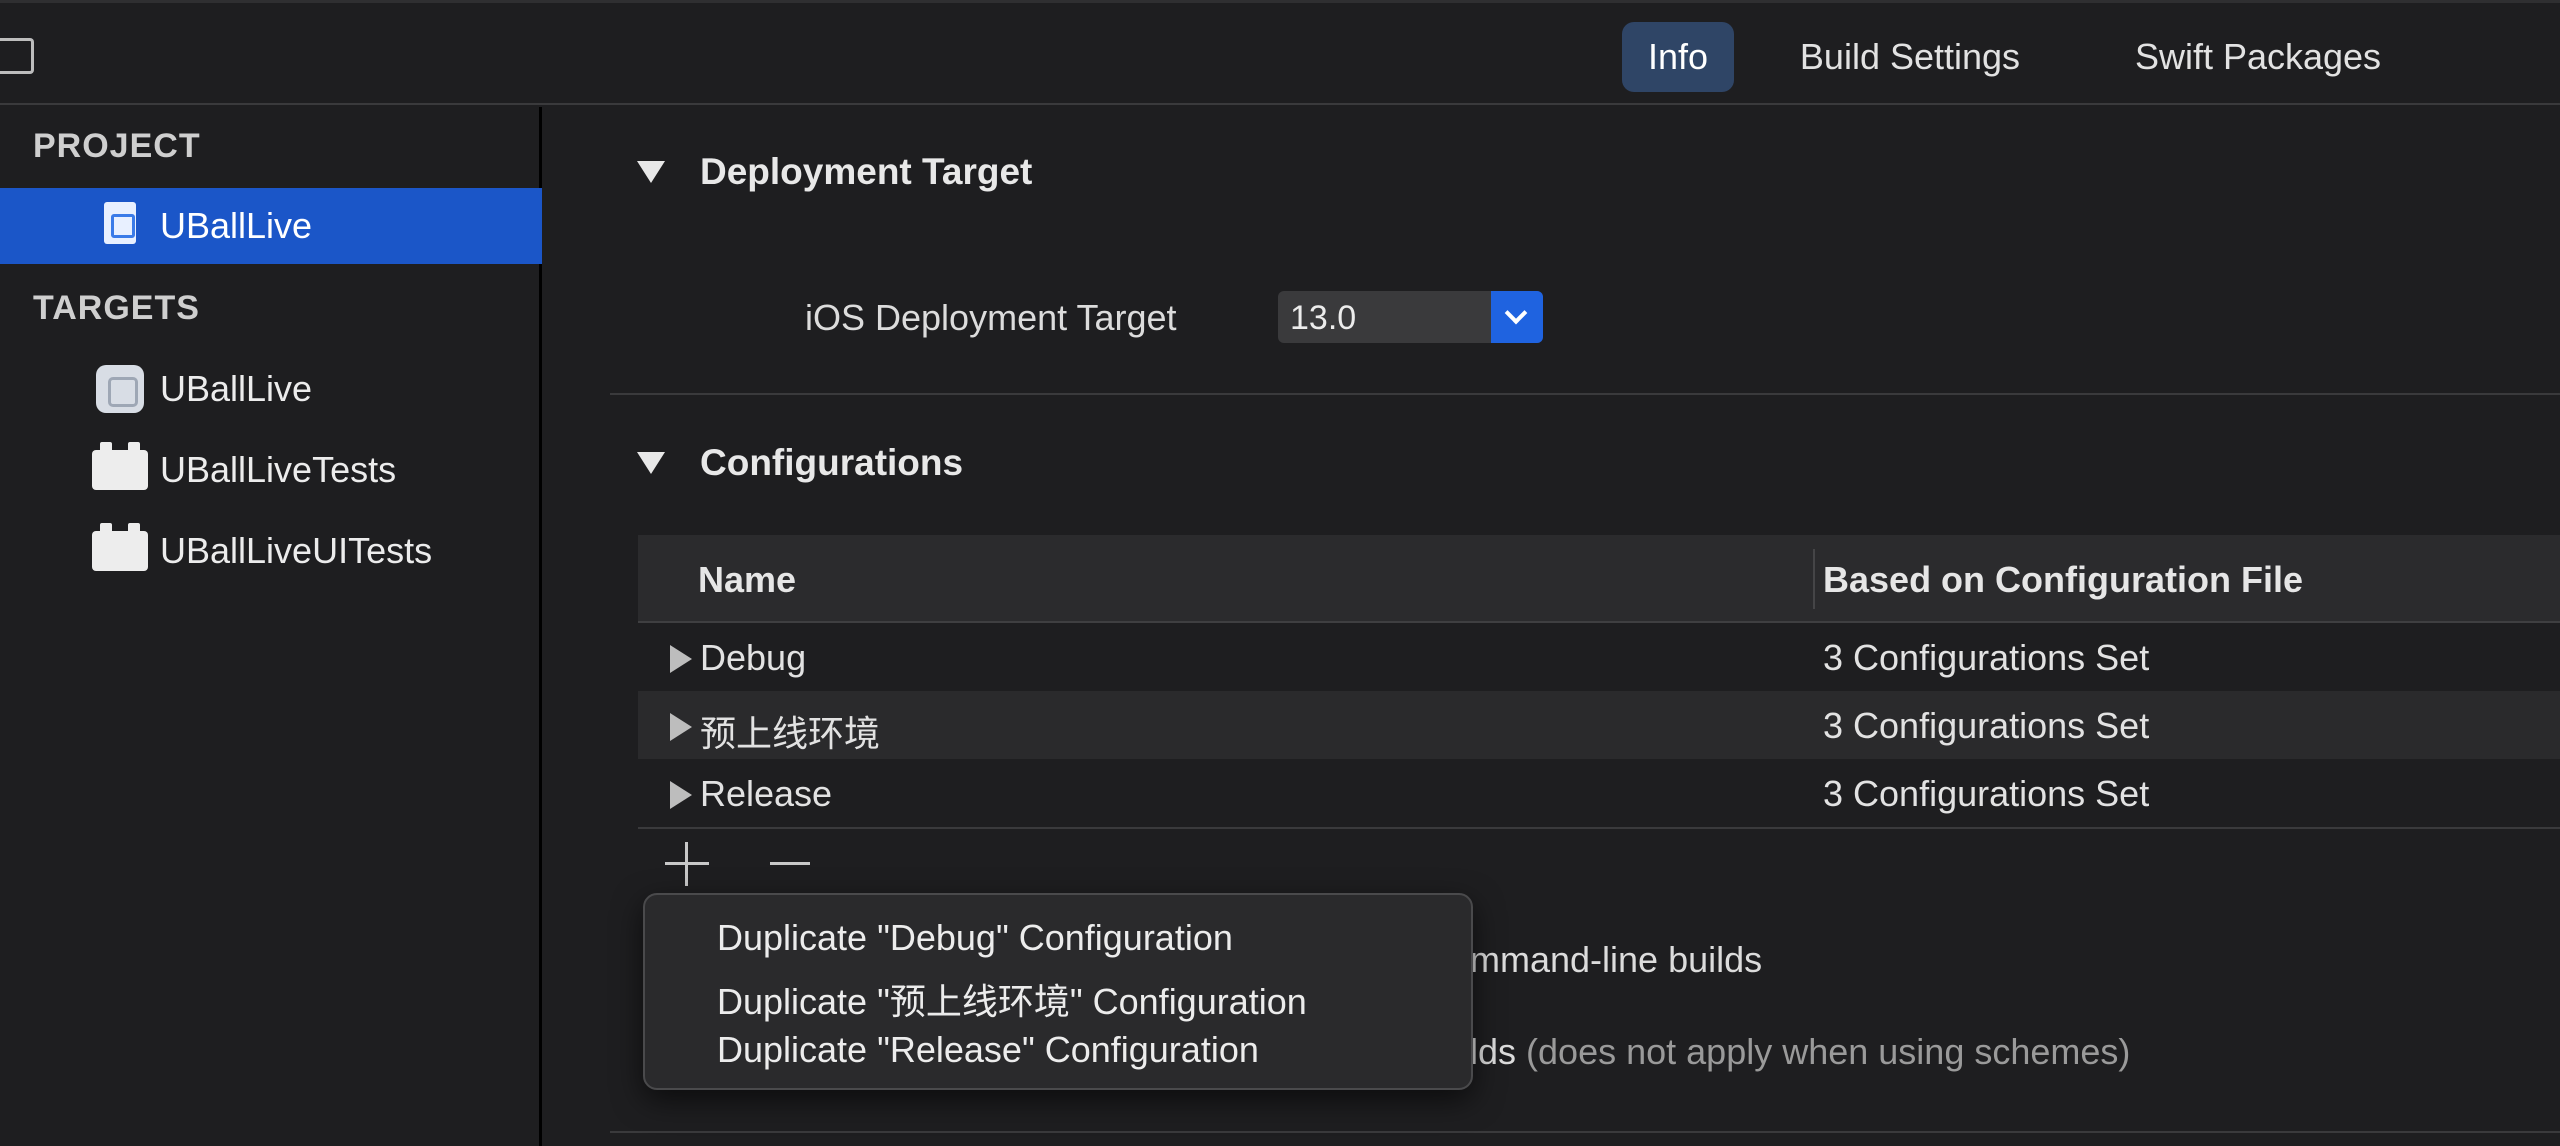 The width and height of the screenshot is (2560, 1146). Describe the element at coordinates (278, 469) in the screenshot. I see `sidebar-item-label: UBallLiveTests` at that location.